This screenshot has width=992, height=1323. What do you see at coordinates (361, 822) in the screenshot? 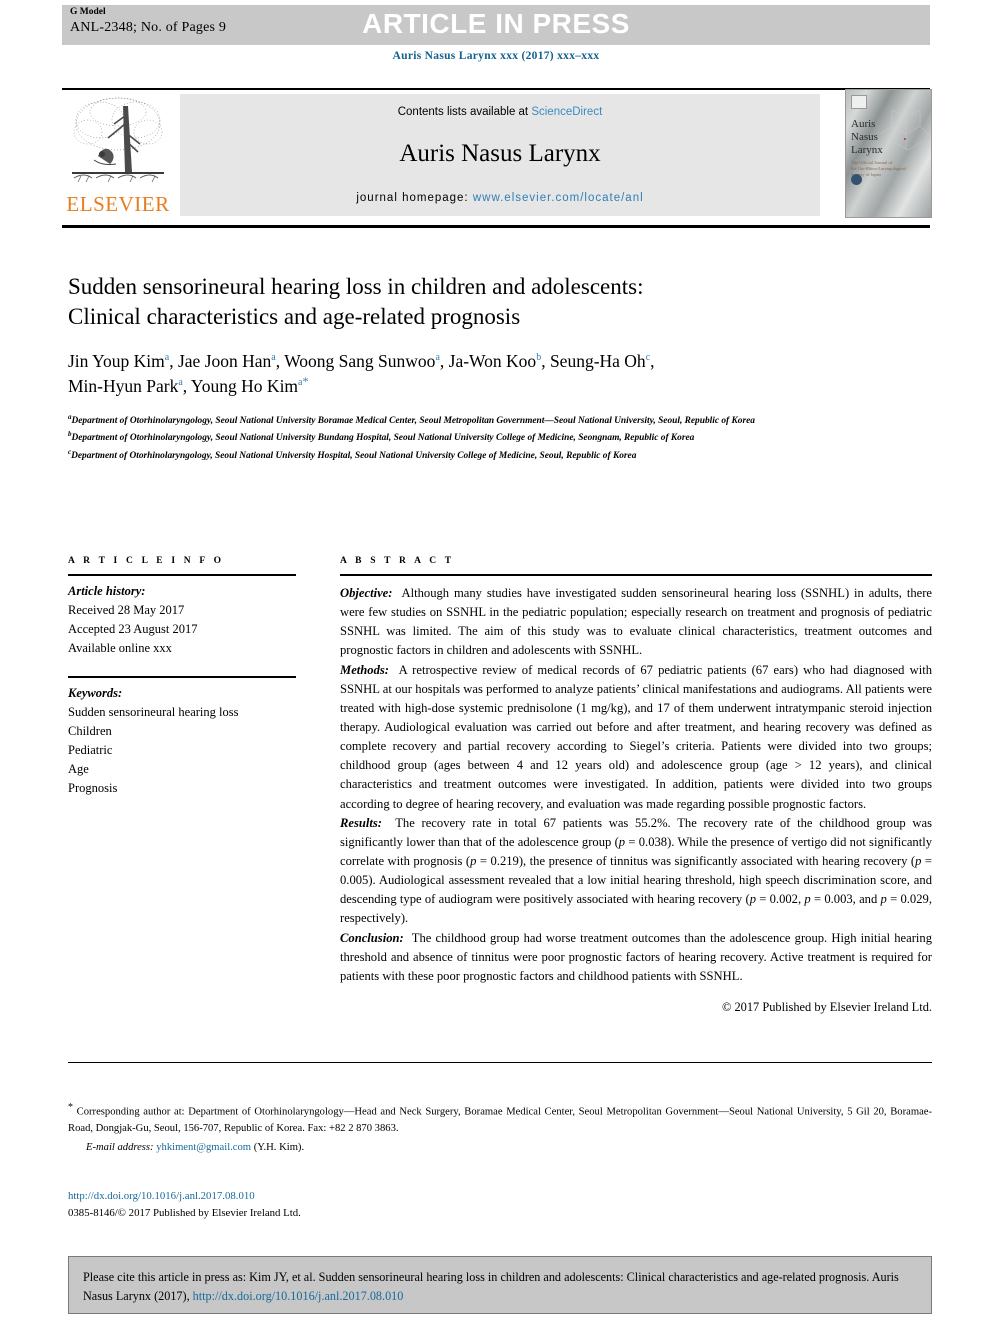
I see `results-label: Results:` at bounding box center [361, 822].